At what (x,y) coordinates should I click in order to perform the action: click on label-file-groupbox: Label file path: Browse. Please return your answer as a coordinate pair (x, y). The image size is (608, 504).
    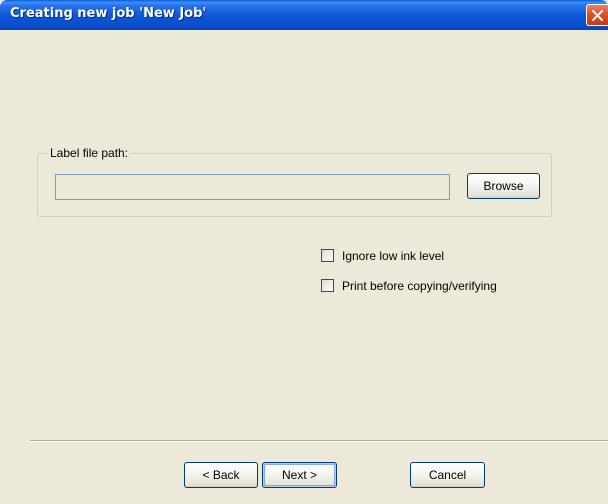
    Looking at the image, I should click on (294, 181).